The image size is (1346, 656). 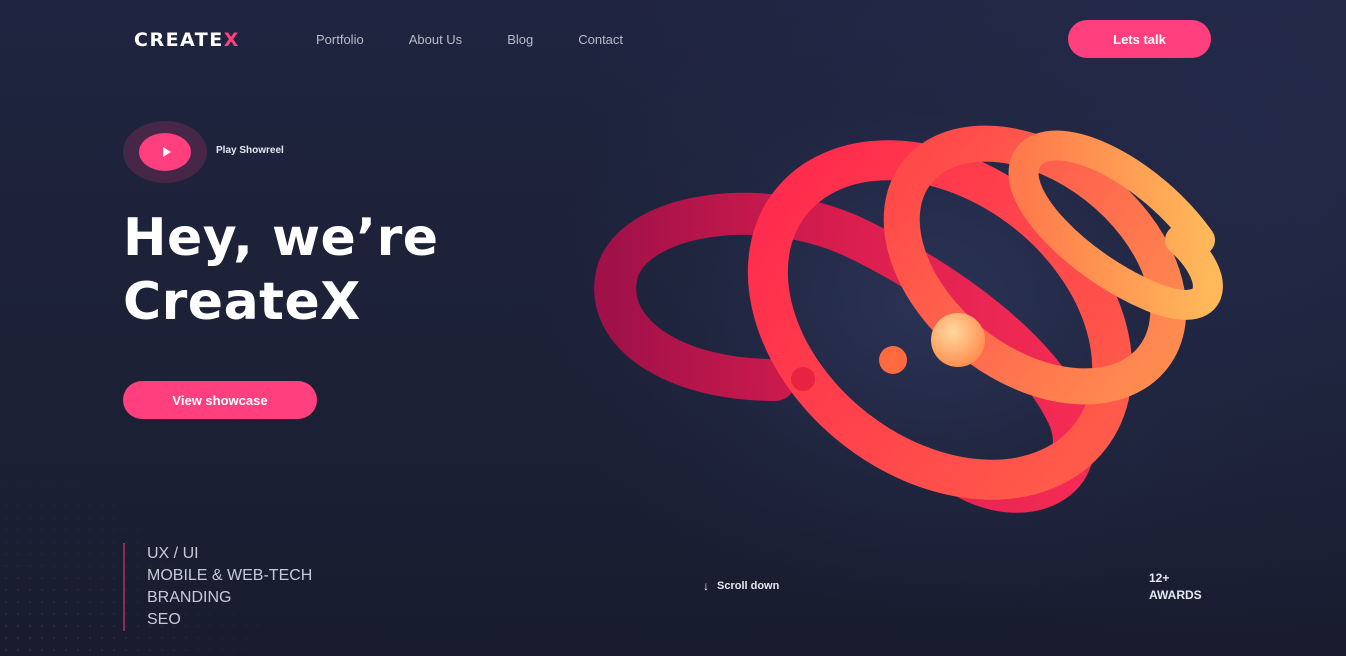 What do you see at coordinates (748, 586) in the screenshot?
I see `scroll-down-label: Scroll down` at bounding box center [748, 586].